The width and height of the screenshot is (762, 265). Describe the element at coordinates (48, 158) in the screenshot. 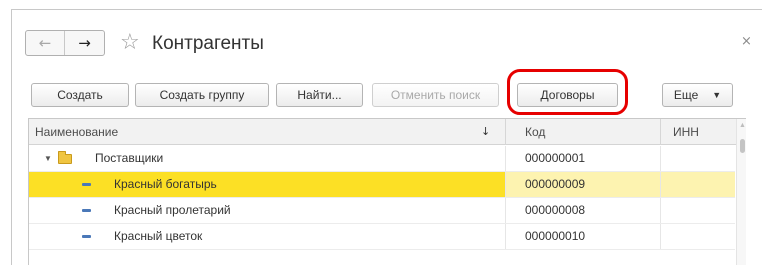

I see `expand-arrow-icon: ▼` at that location.